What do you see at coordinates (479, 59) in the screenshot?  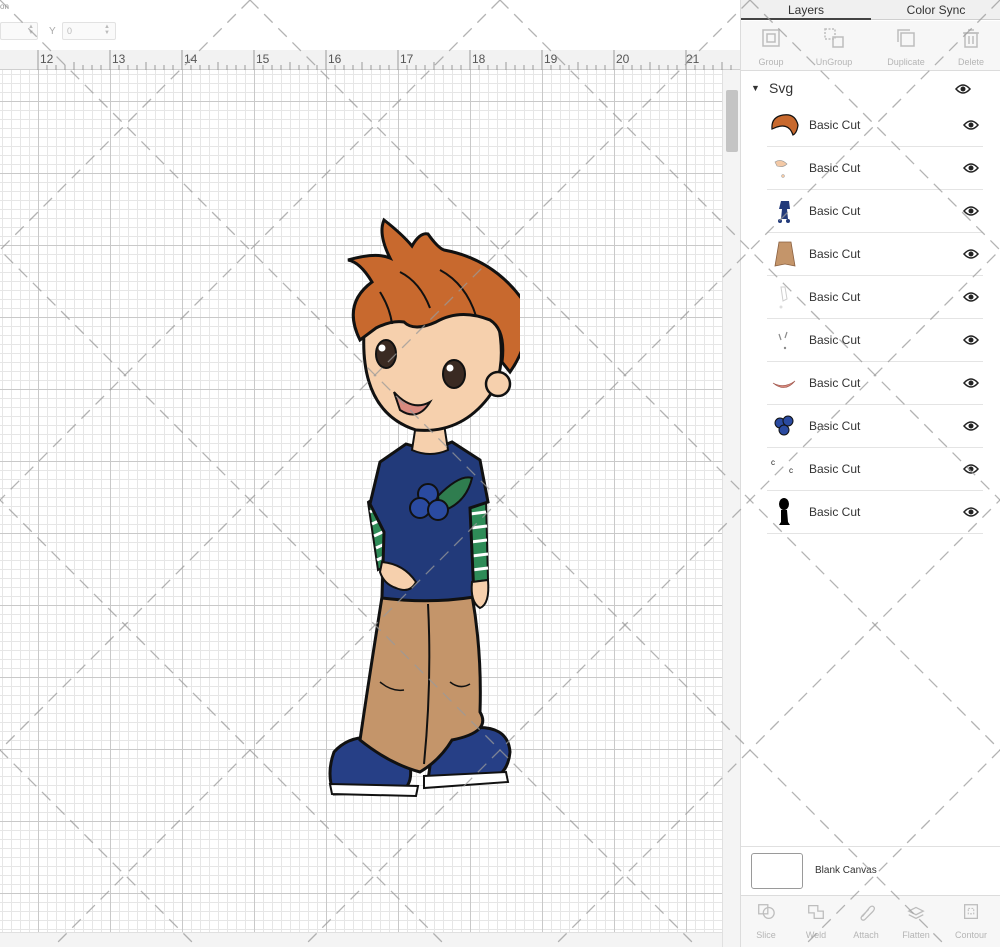 I see `ruler-label: 18` at bounding box center [479, 59].